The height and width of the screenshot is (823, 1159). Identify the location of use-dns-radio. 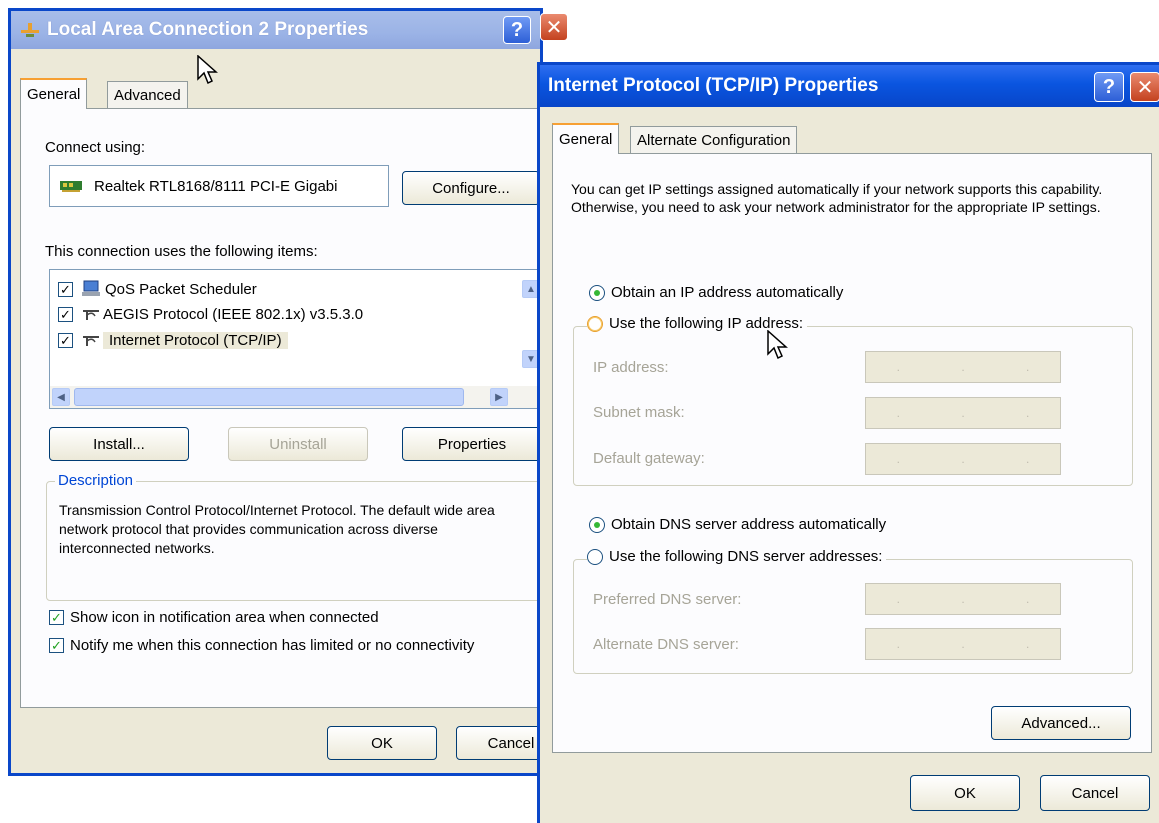
(595, 556).